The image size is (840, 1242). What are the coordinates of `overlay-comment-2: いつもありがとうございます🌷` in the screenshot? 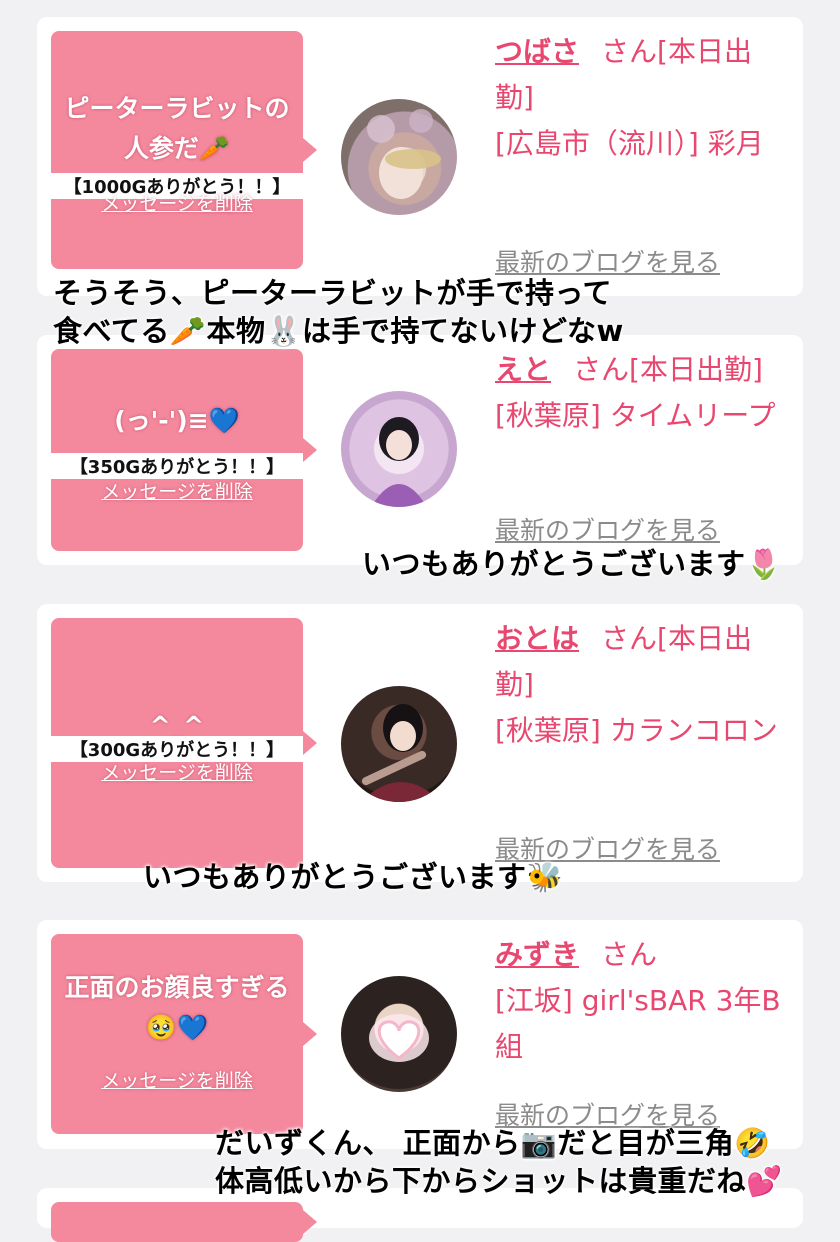 It's located at (572, 564).